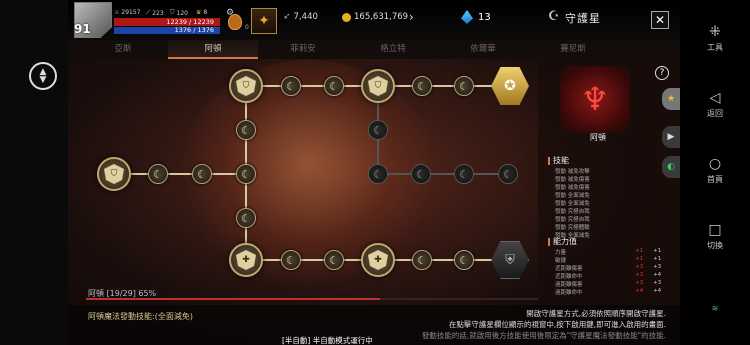 Image resolution: width=750 pixels, height=345 pixels. I want to click on switch-button: □ 切換, so click(715, 236).